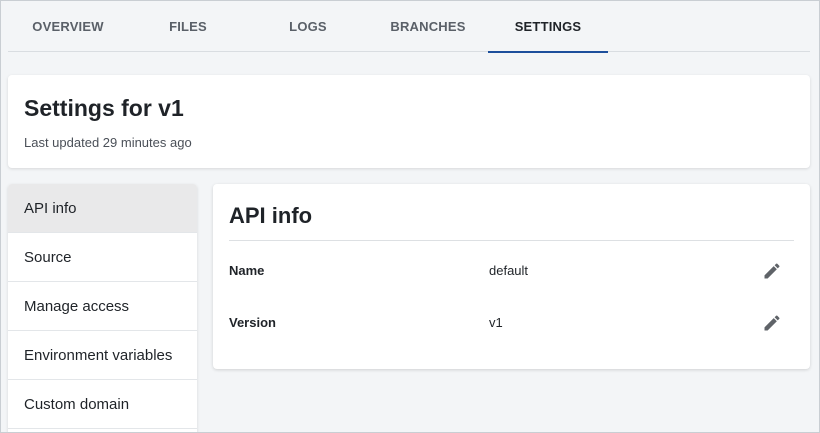 This screenshot has width=820, height=433. What do you see at coordinates (548, 26) in the screenshot?
I see `tab-settings: SETTINGS` at bounding box center [548, 26].